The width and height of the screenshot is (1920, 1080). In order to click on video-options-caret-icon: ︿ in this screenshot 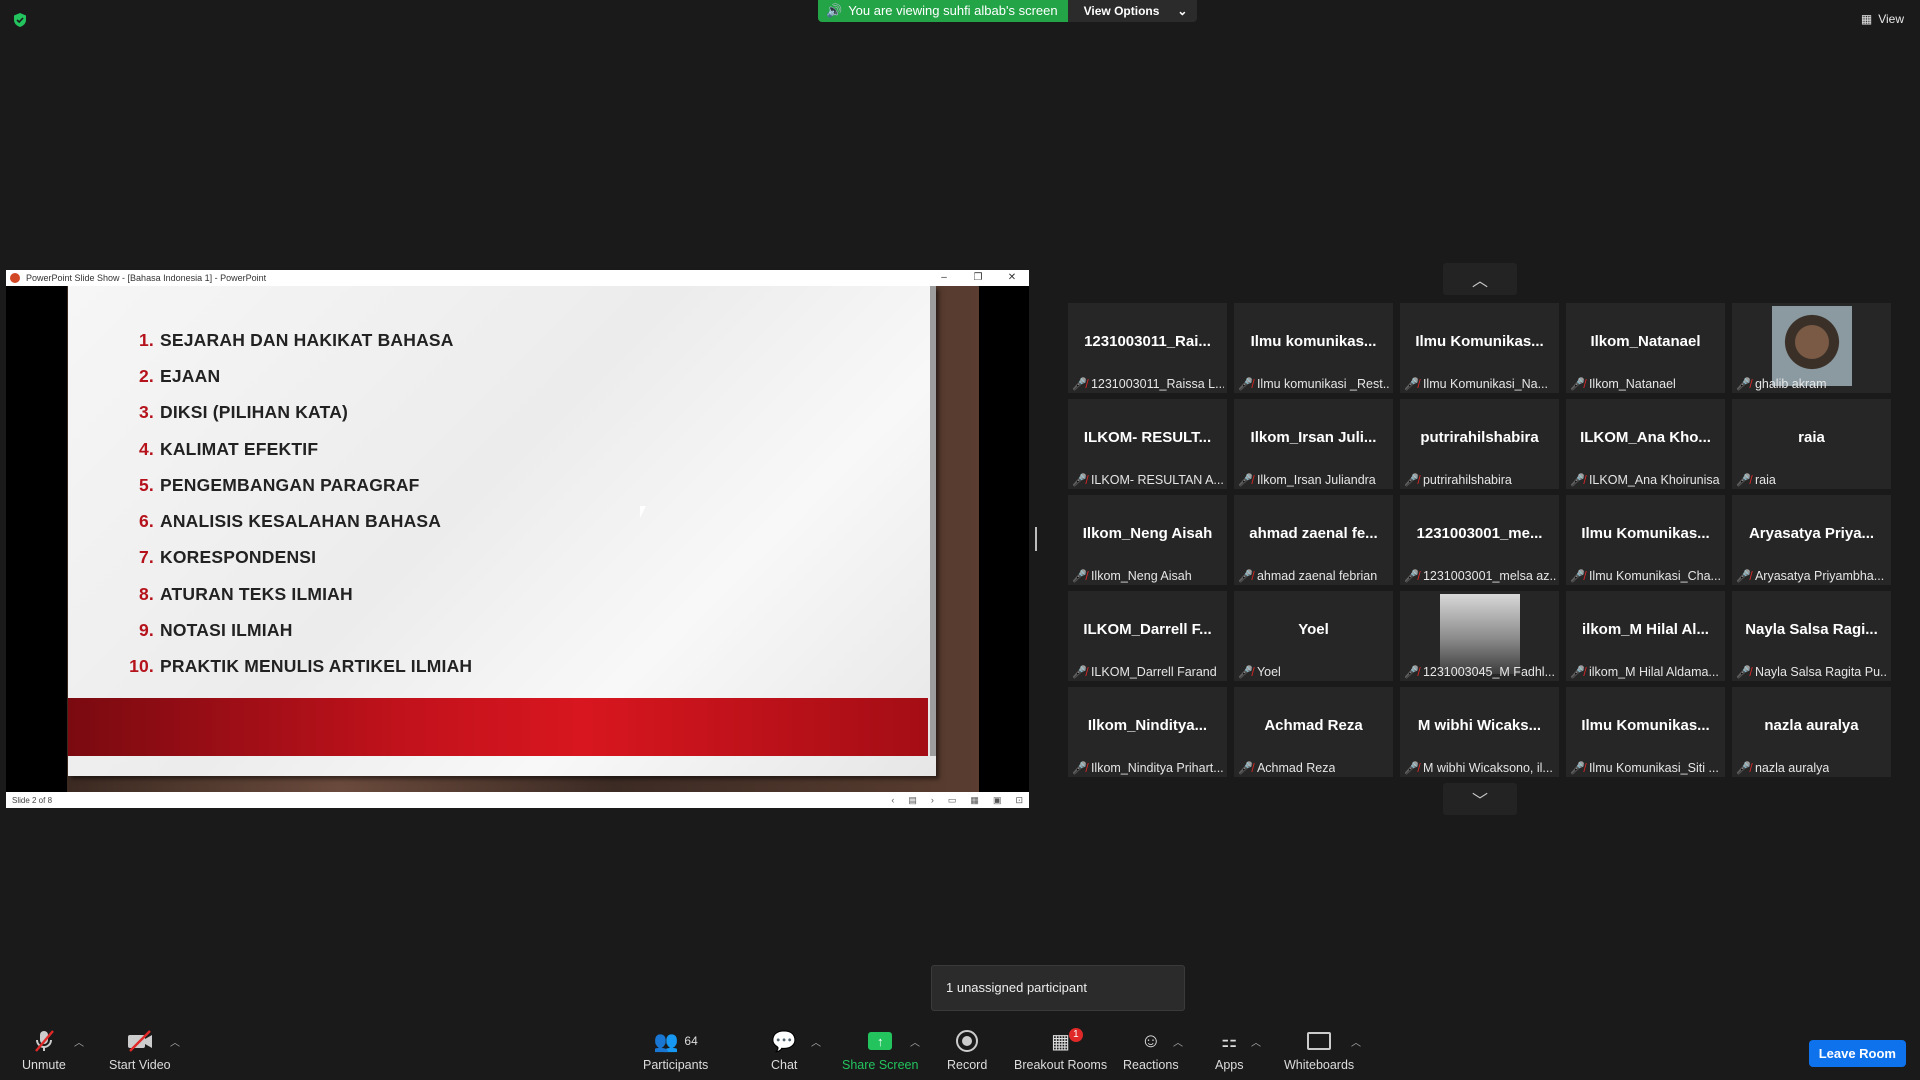, I will do `click(175, 1041)`.